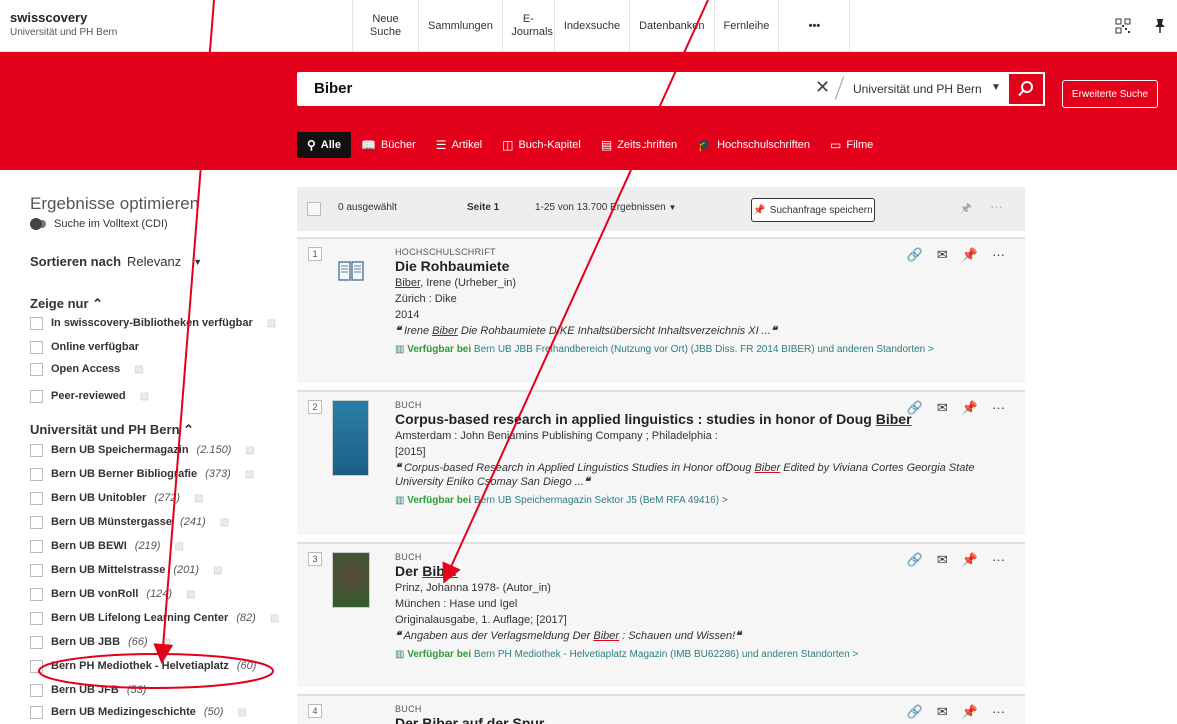  What do you see at coordinates (661, 709) in the screenshot?
I see `result-item: 4 BUCH Der Biber auf der Spur 🔗 ✉ 📌 ···` at bounding box center [661, 709].